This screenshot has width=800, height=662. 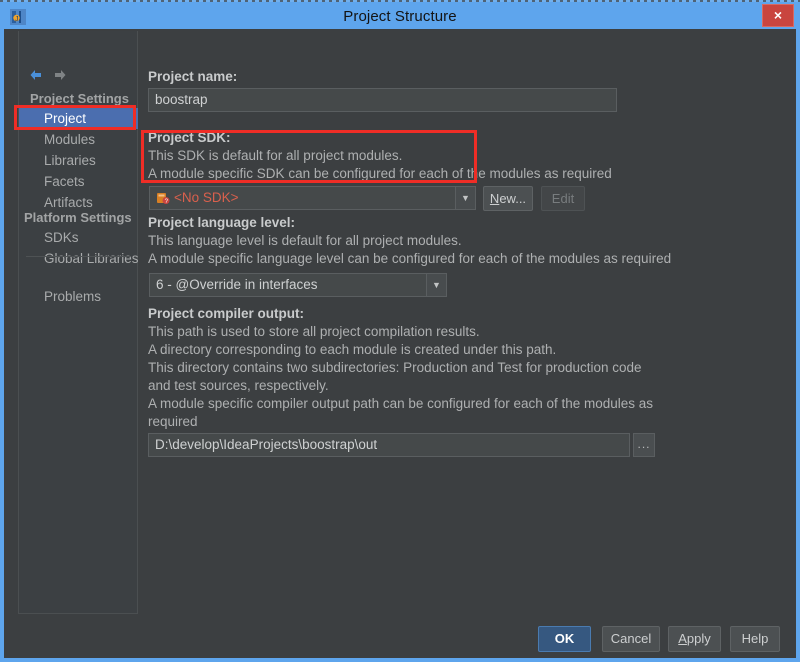 I want to click on close-icon: ×, so click(x=778, y=15).